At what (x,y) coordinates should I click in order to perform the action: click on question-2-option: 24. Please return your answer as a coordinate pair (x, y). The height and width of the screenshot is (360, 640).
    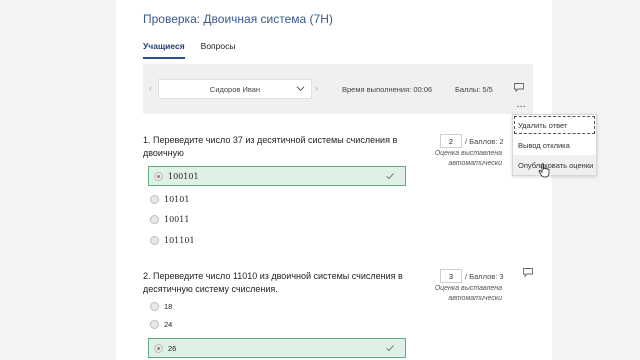
    Looking at the image, I should click on (161, 324).